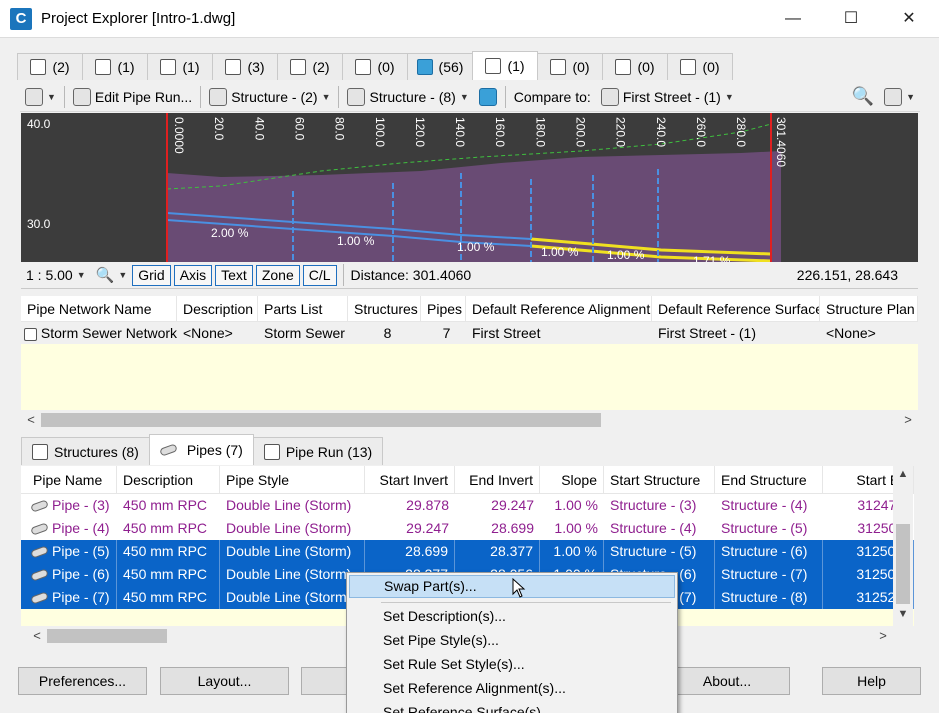  Describe the element at coordinates (40, 97) in the screenshot. I see `pipe-tools-button: ▼` at that location.